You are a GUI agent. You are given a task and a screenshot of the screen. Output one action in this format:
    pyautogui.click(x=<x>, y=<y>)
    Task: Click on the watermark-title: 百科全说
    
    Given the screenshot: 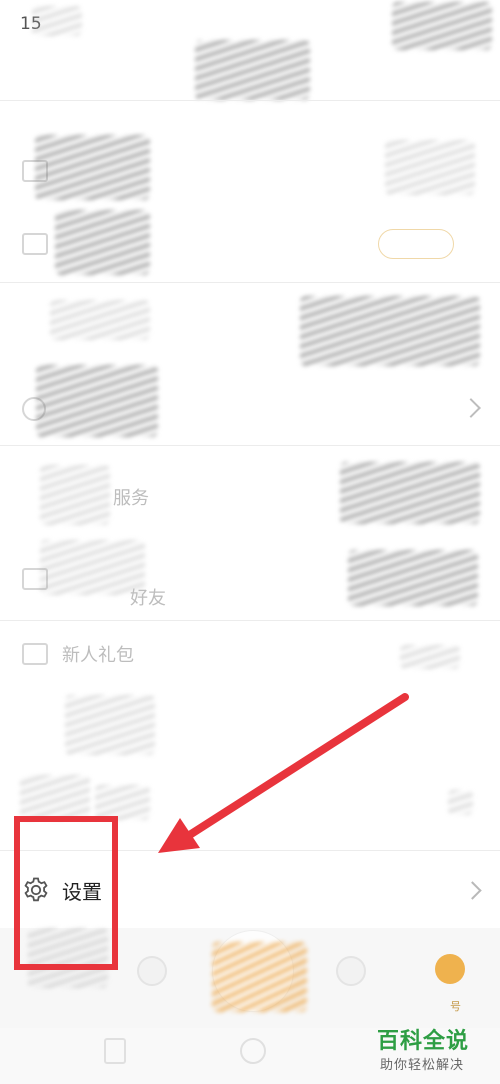 What is the action you would take?
    pyautogui.click(x=423, y=1041)
    